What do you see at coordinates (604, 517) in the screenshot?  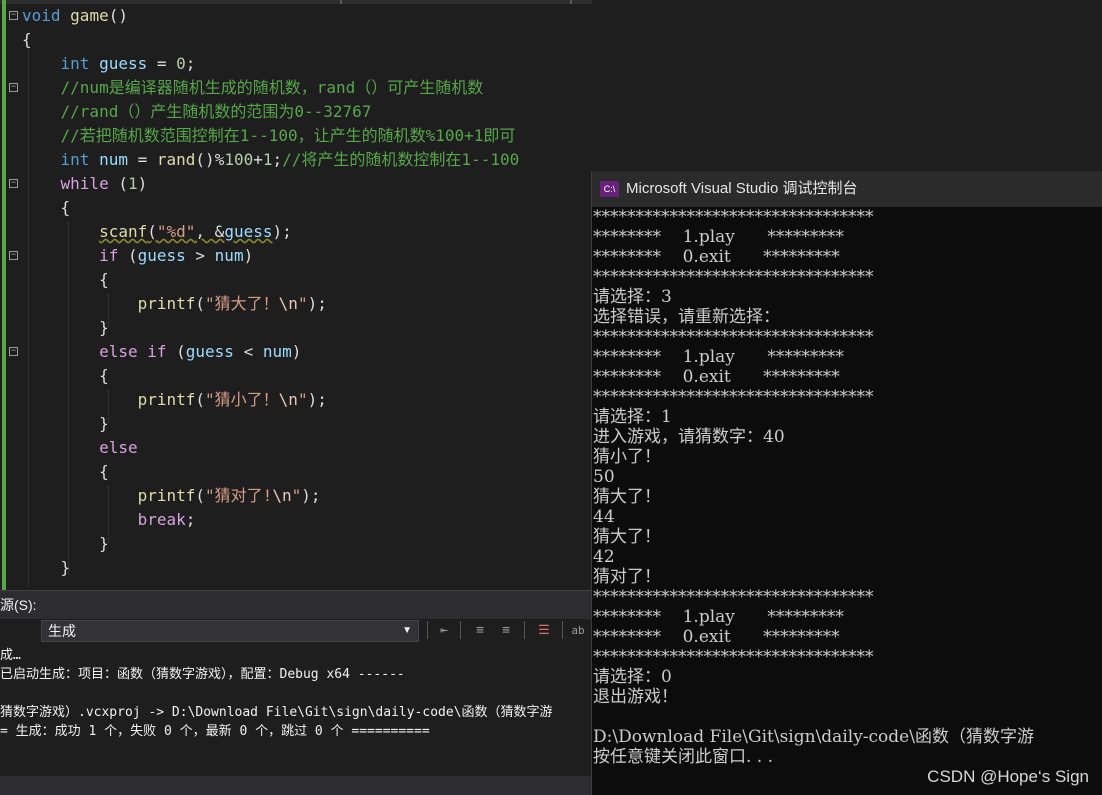 I see `console-line: 44` at bounding box center [604, 517].